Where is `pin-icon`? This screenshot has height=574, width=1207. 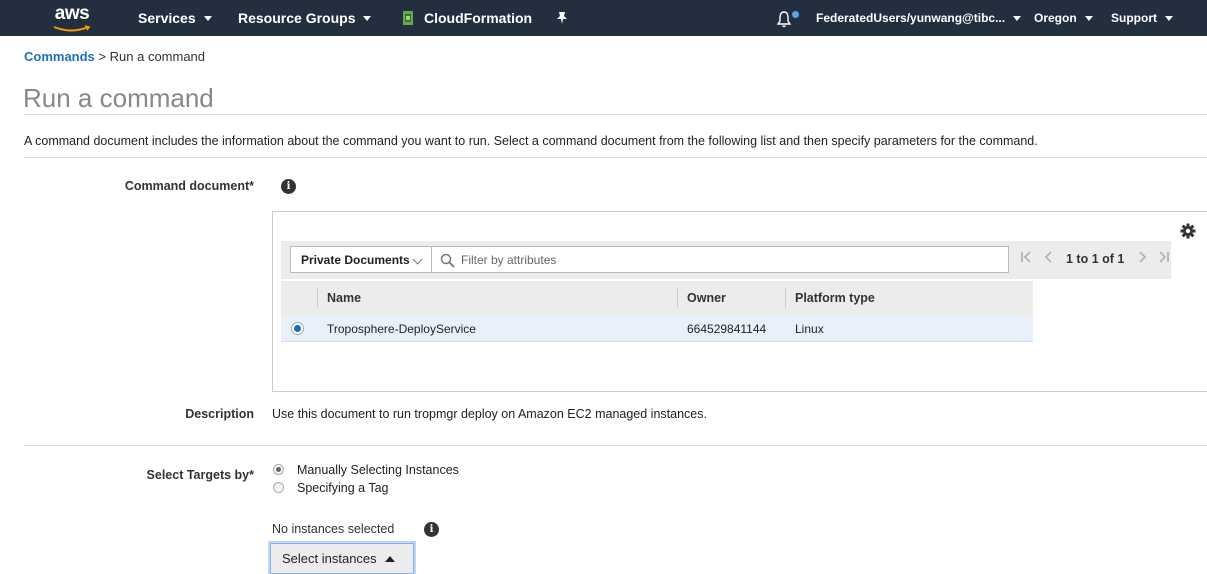
pin-icon is located at coordinates (562, 18).